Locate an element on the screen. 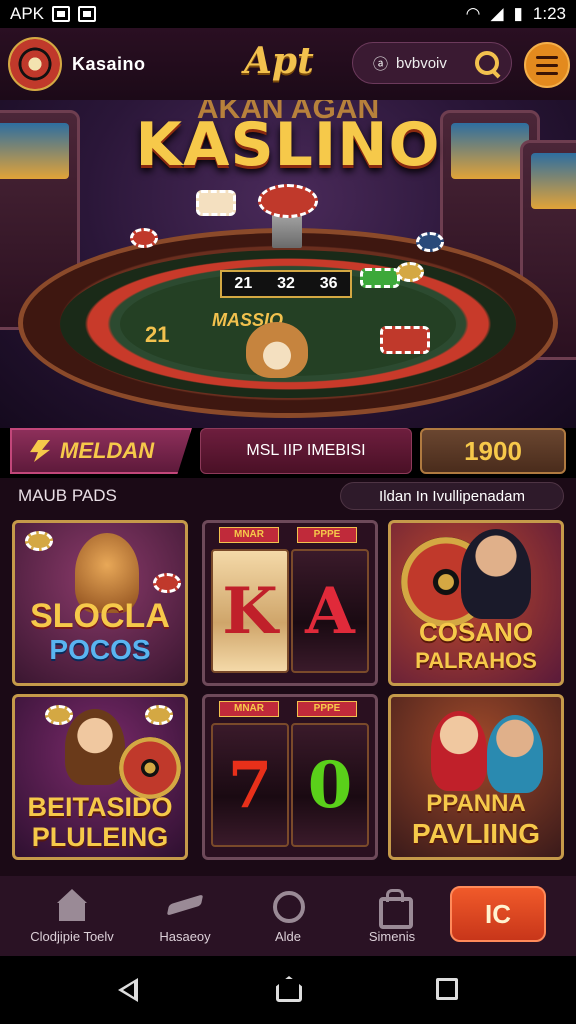 The image size is (576, 1024). nav-item-alde: Alde is located at coordinates (288, 916).